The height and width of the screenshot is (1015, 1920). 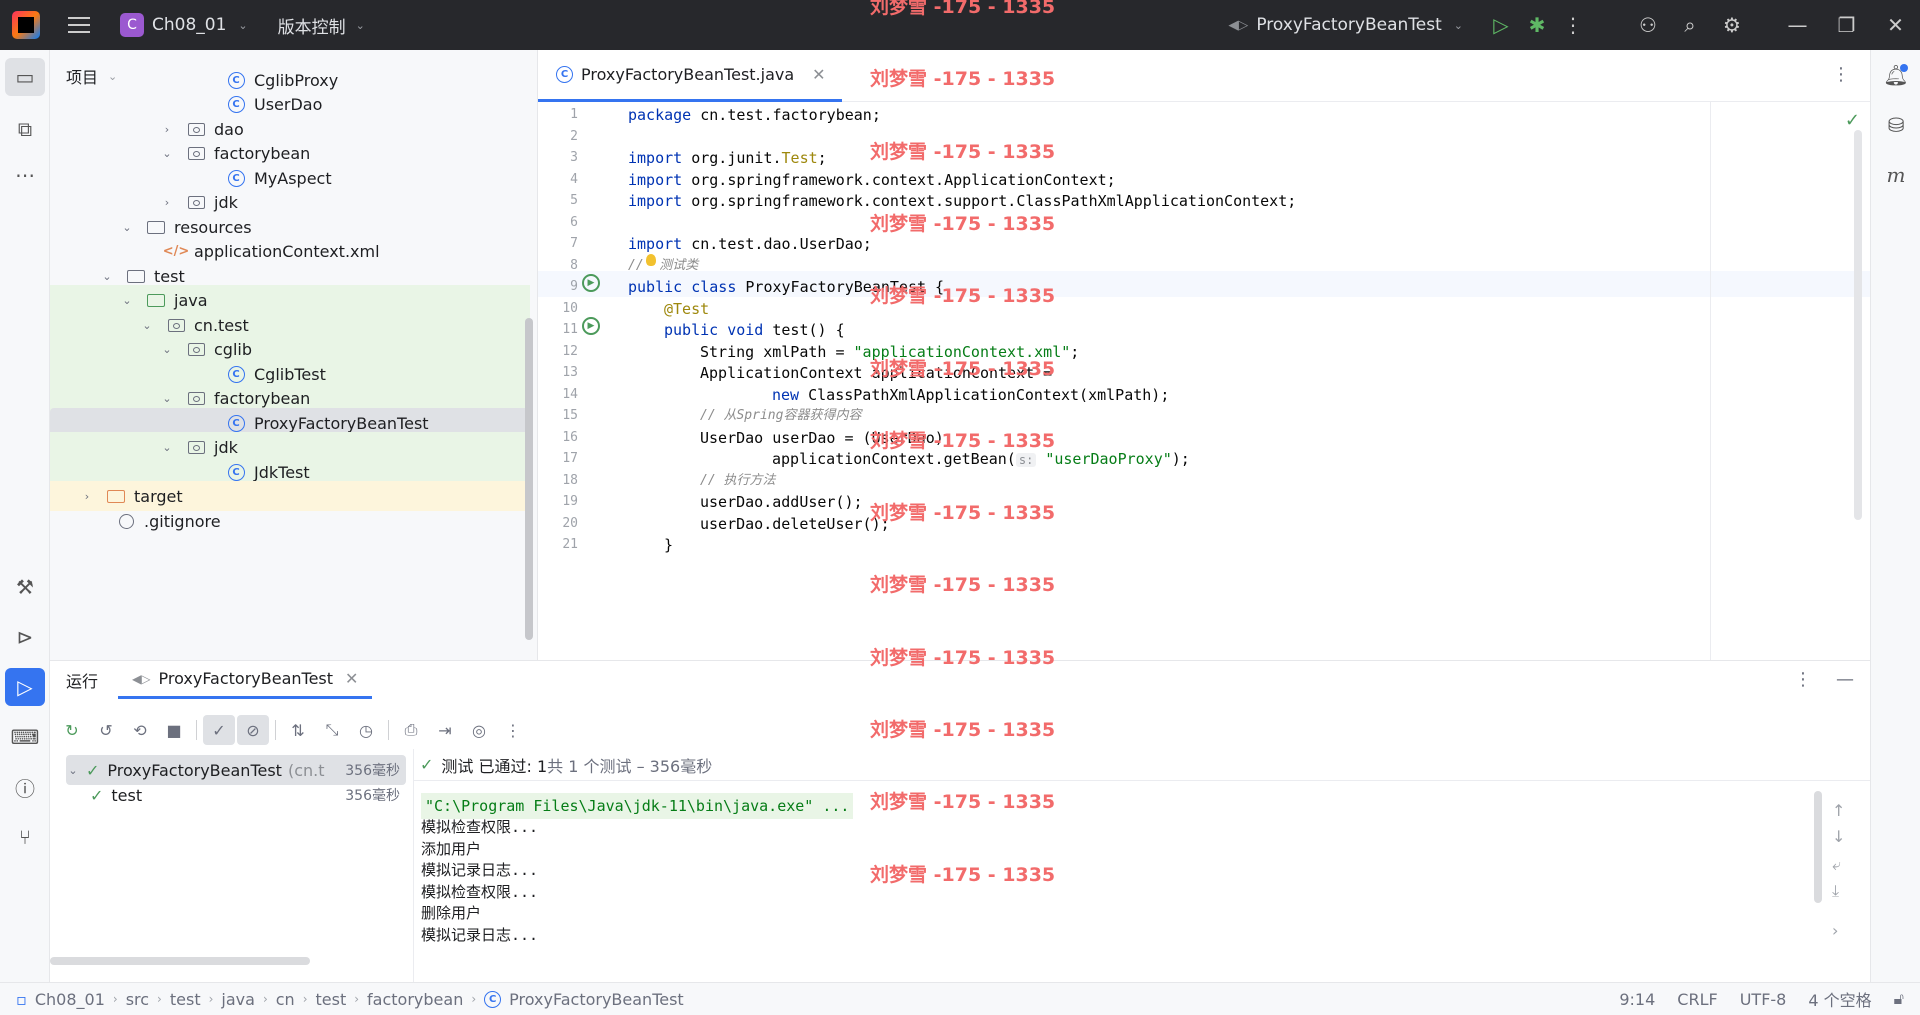 I want to click on breadcrumb-item: java, so click(x=238, y=999).